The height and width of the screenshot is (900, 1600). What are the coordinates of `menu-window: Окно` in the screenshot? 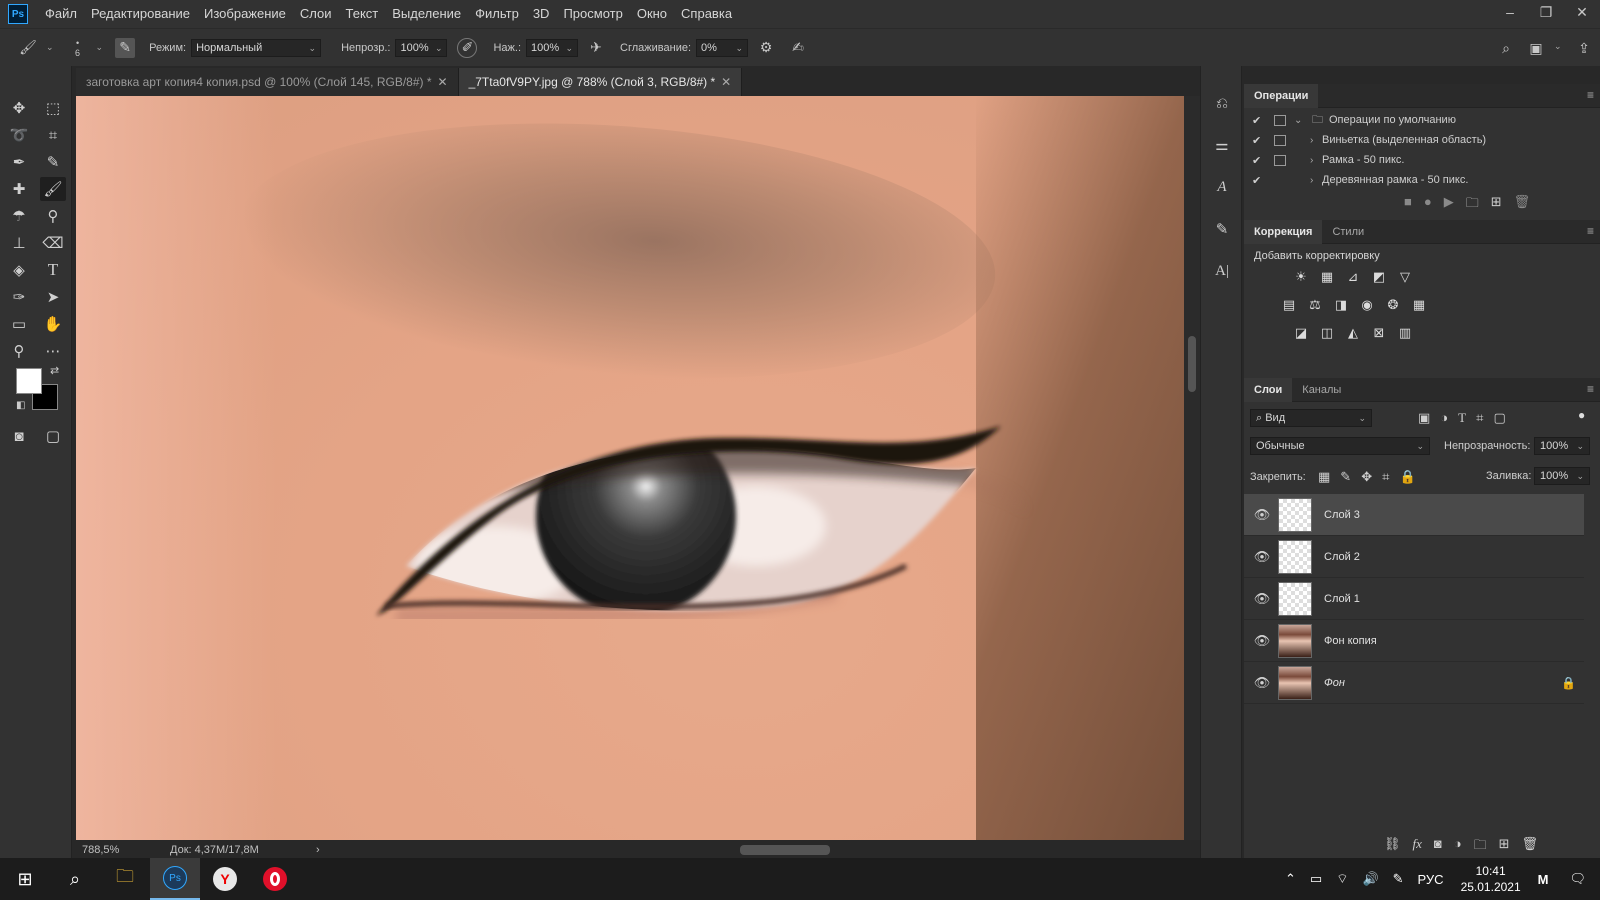 It's located at (652, 14).